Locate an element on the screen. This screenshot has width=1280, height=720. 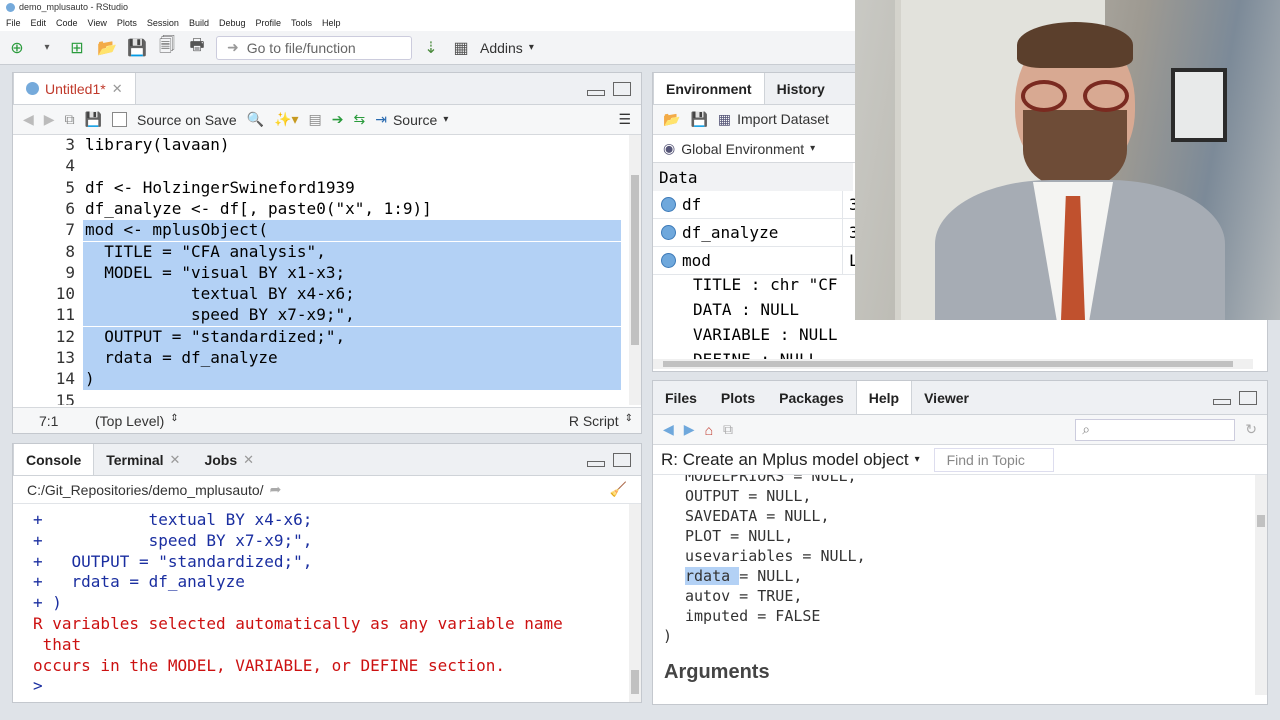
menu-session: Session is located at coordinates (163, 23).